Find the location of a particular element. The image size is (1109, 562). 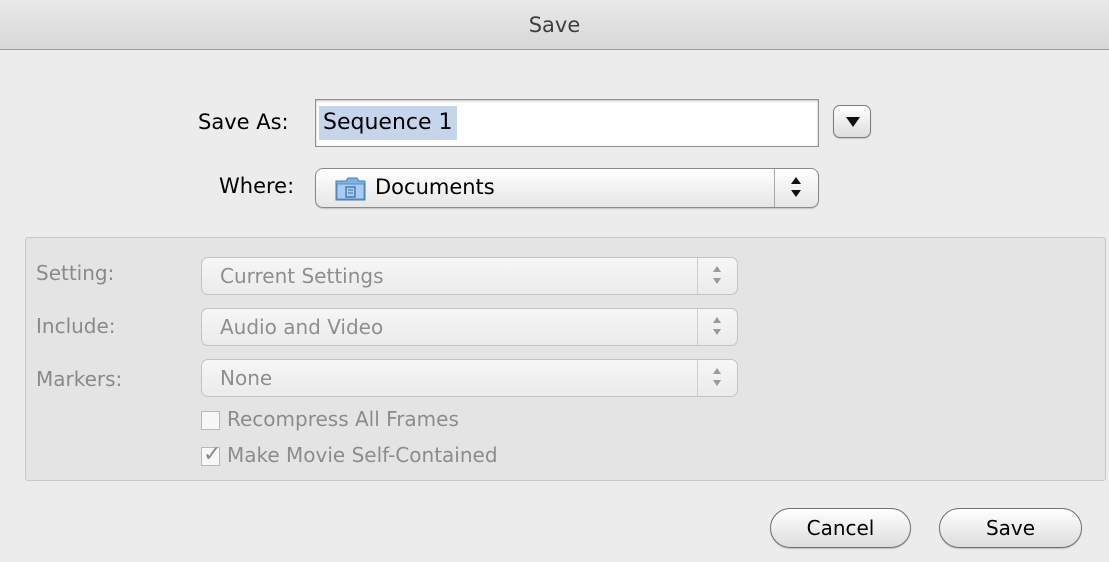

checkbox-checked-icon: ✓ is located at coordinates (211, 454).